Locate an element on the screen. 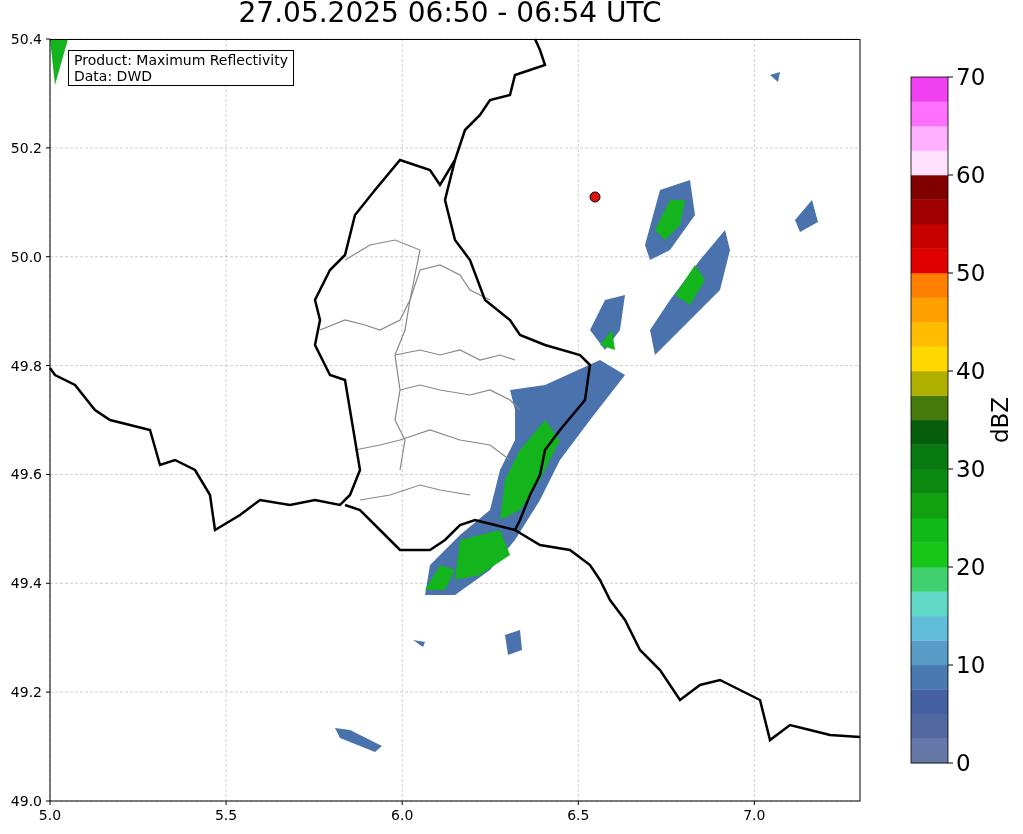  colorbar-tick-label: 50 is located at coordinates (971, 273).